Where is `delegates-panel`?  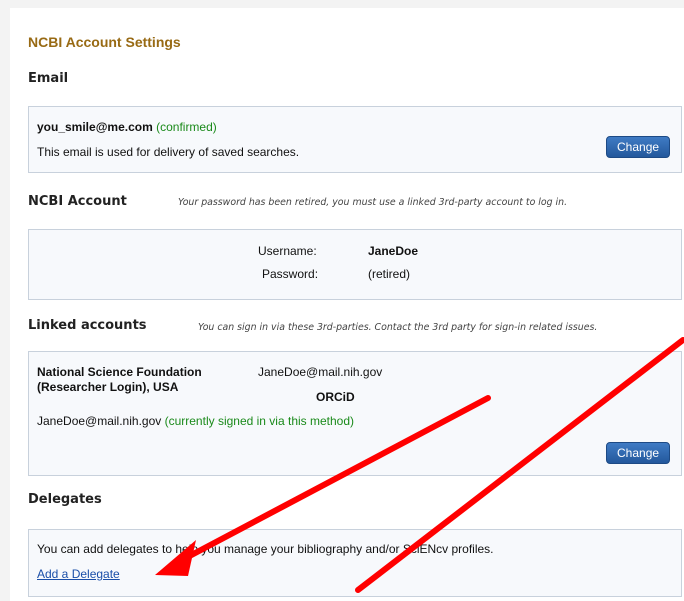 delegates-panel is located at coordinates (355, 563).